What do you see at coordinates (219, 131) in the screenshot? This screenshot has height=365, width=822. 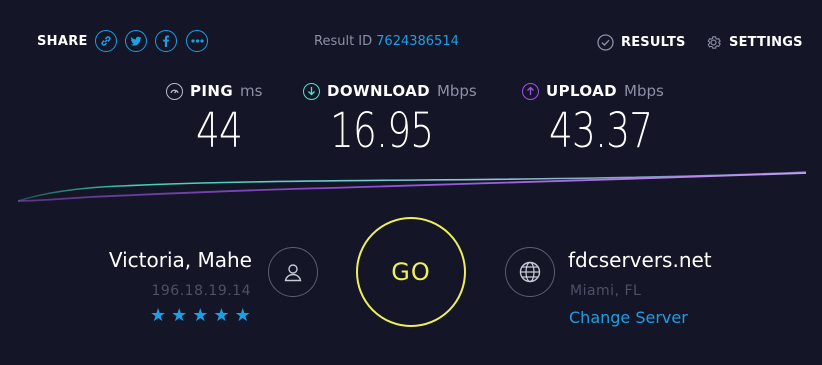 I see `ping-value: 44` at bounding box center [219, 131].